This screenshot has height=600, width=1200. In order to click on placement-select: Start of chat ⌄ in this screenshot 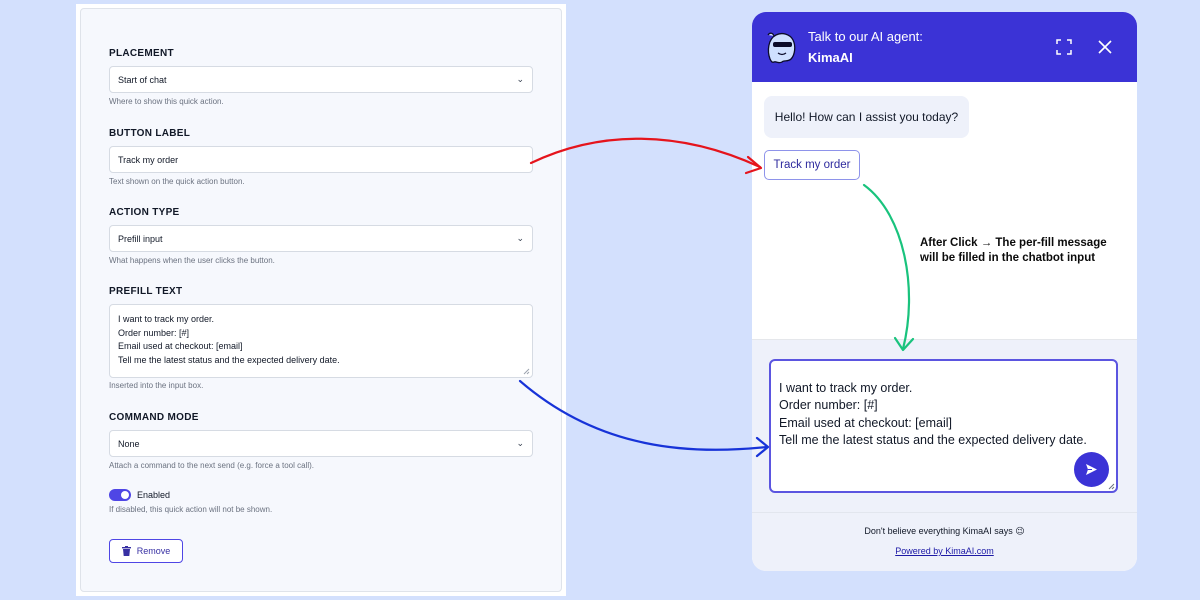, I will do `click(321, 79)`.